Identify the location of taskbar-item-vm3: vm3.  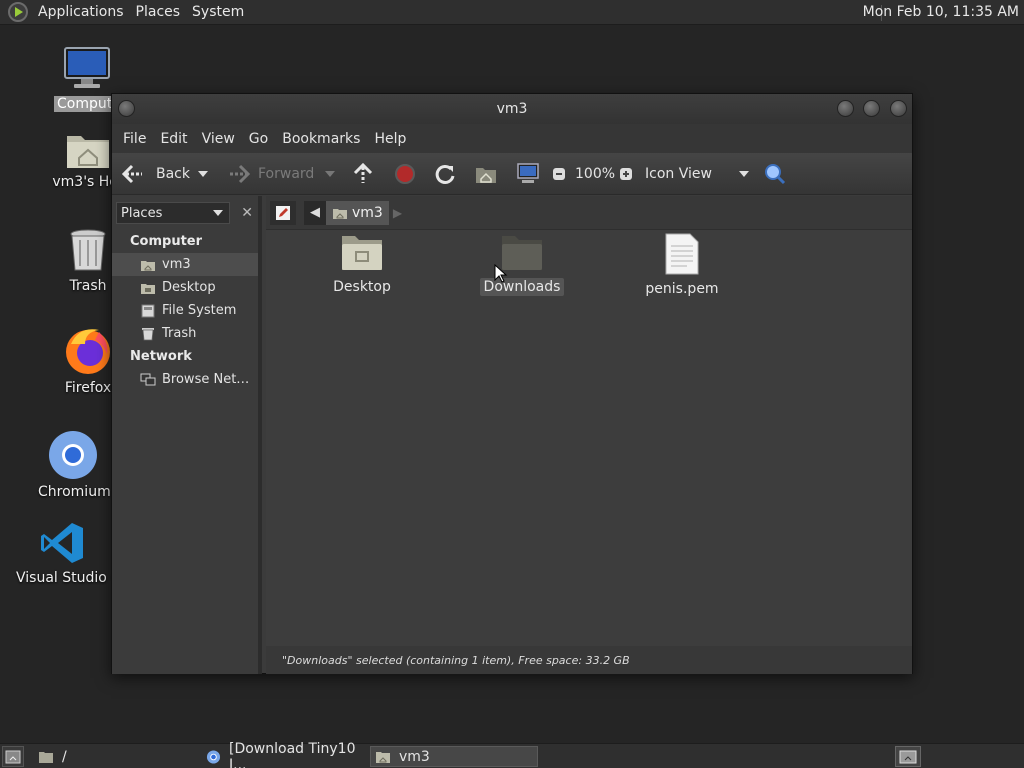
(454, 756).